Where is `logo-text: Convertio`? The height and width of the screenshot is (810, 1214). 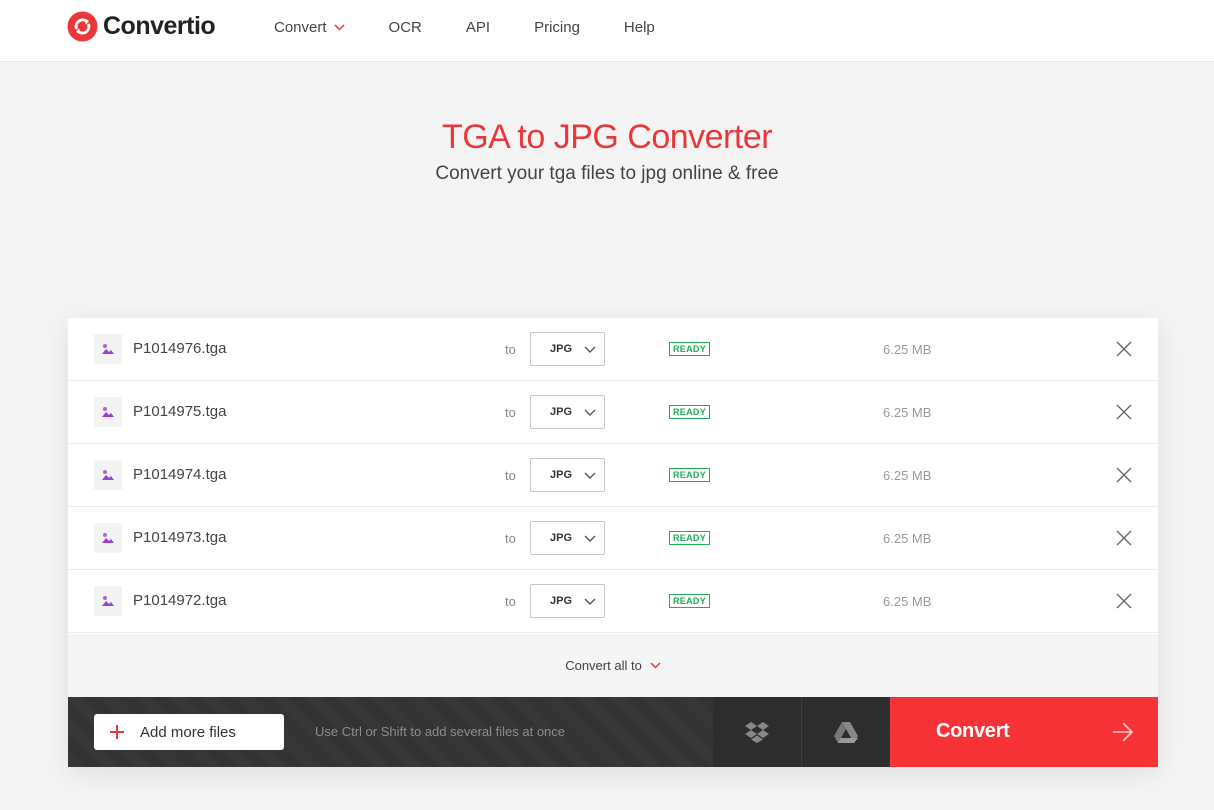 logo-text: Convertio is located at coordinates (159, 26).